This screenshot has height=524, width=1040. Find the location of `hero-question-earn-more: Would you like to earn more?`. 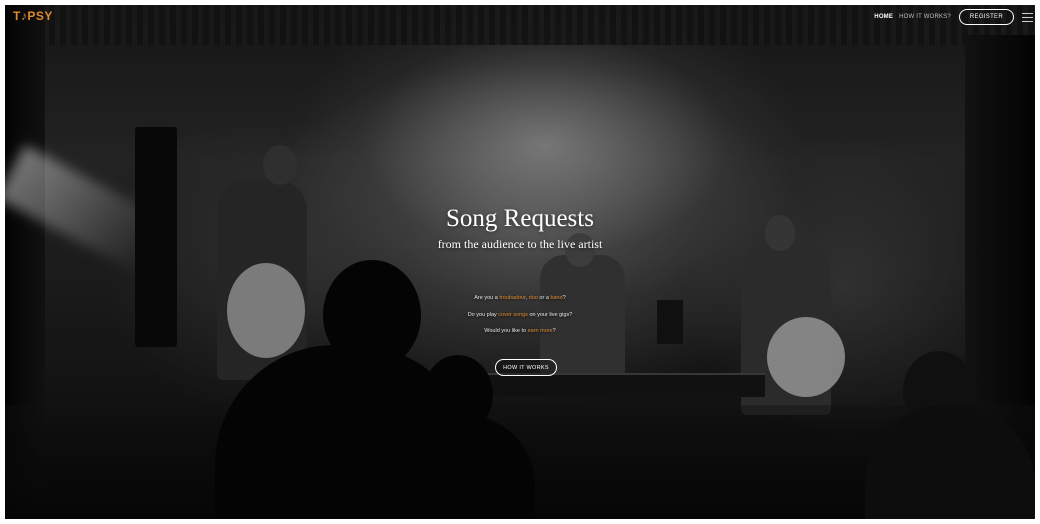

hero-question-earn-more: Would you like to earn more? is located at coordinates (520, 331).